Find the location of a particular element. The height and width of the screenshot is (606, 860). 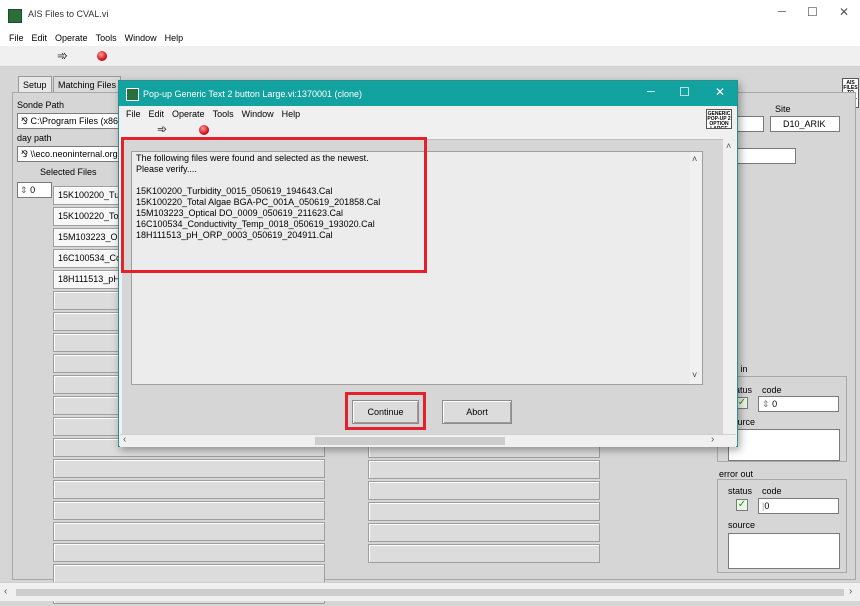

main-toolbar: ➾ AIS FILES TO CVAL is located at coordinates (430, 77).